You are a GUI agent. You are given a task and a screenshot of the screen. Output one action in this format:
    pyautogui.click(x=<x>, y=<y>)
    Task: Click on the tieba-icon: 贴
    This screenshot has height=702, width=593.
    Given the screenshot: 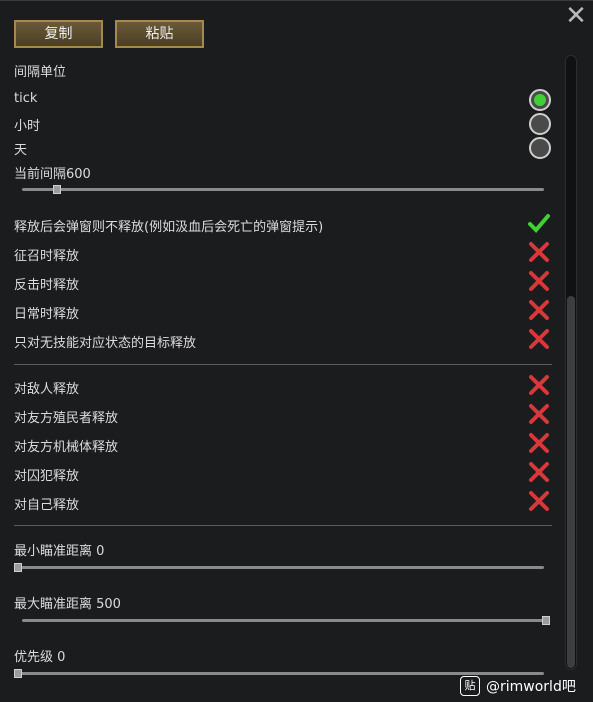 What is the action you would take?
    pyautogui.click(x=470, y=686)
    